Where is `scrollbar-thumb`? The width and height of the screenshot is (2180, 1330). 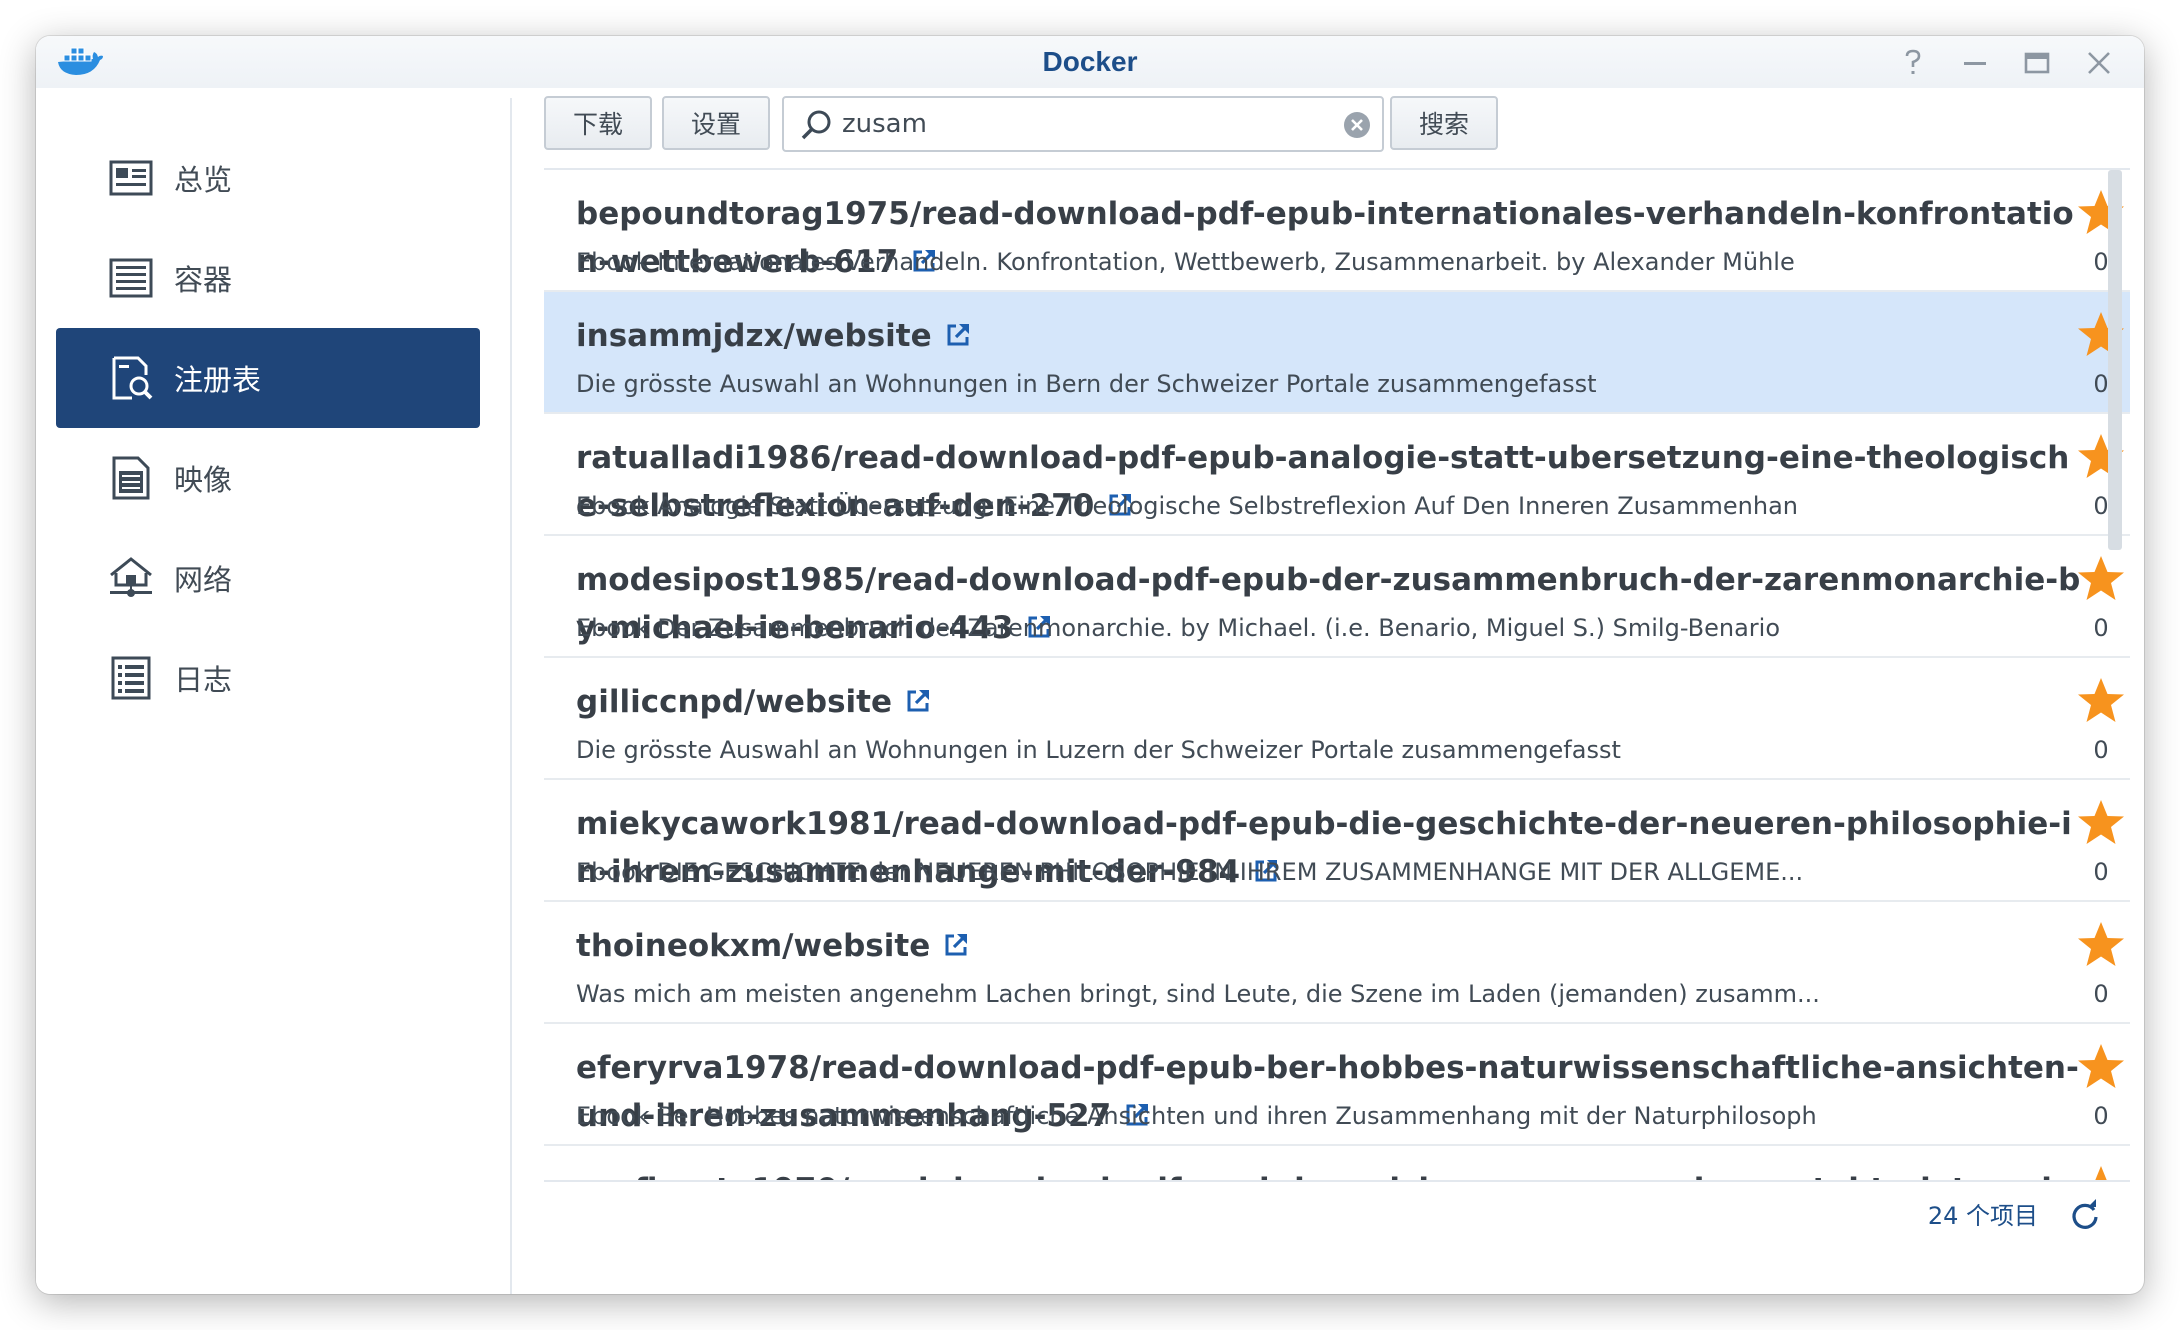 scrollbar-thumb is located at coordinates (2115, 360).